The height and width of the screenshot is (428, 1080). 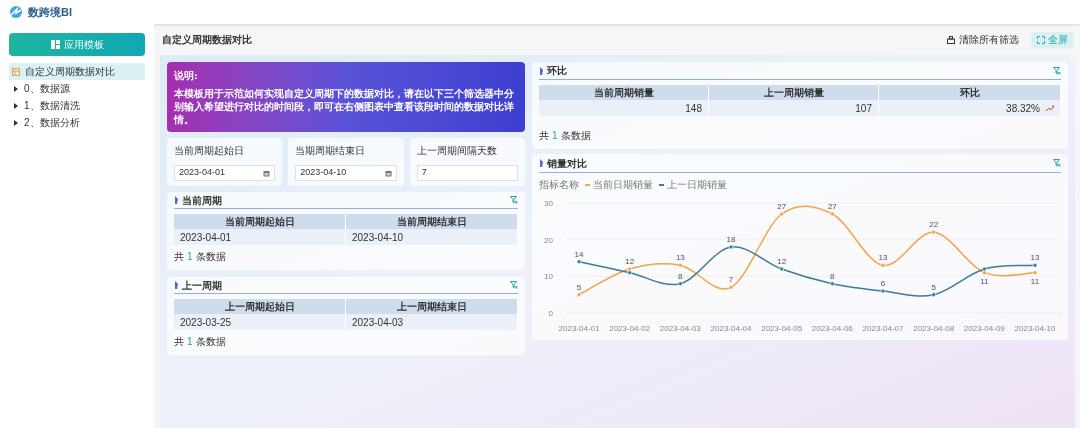 I want to click on data-label: 5, so click(x=933, y=287).